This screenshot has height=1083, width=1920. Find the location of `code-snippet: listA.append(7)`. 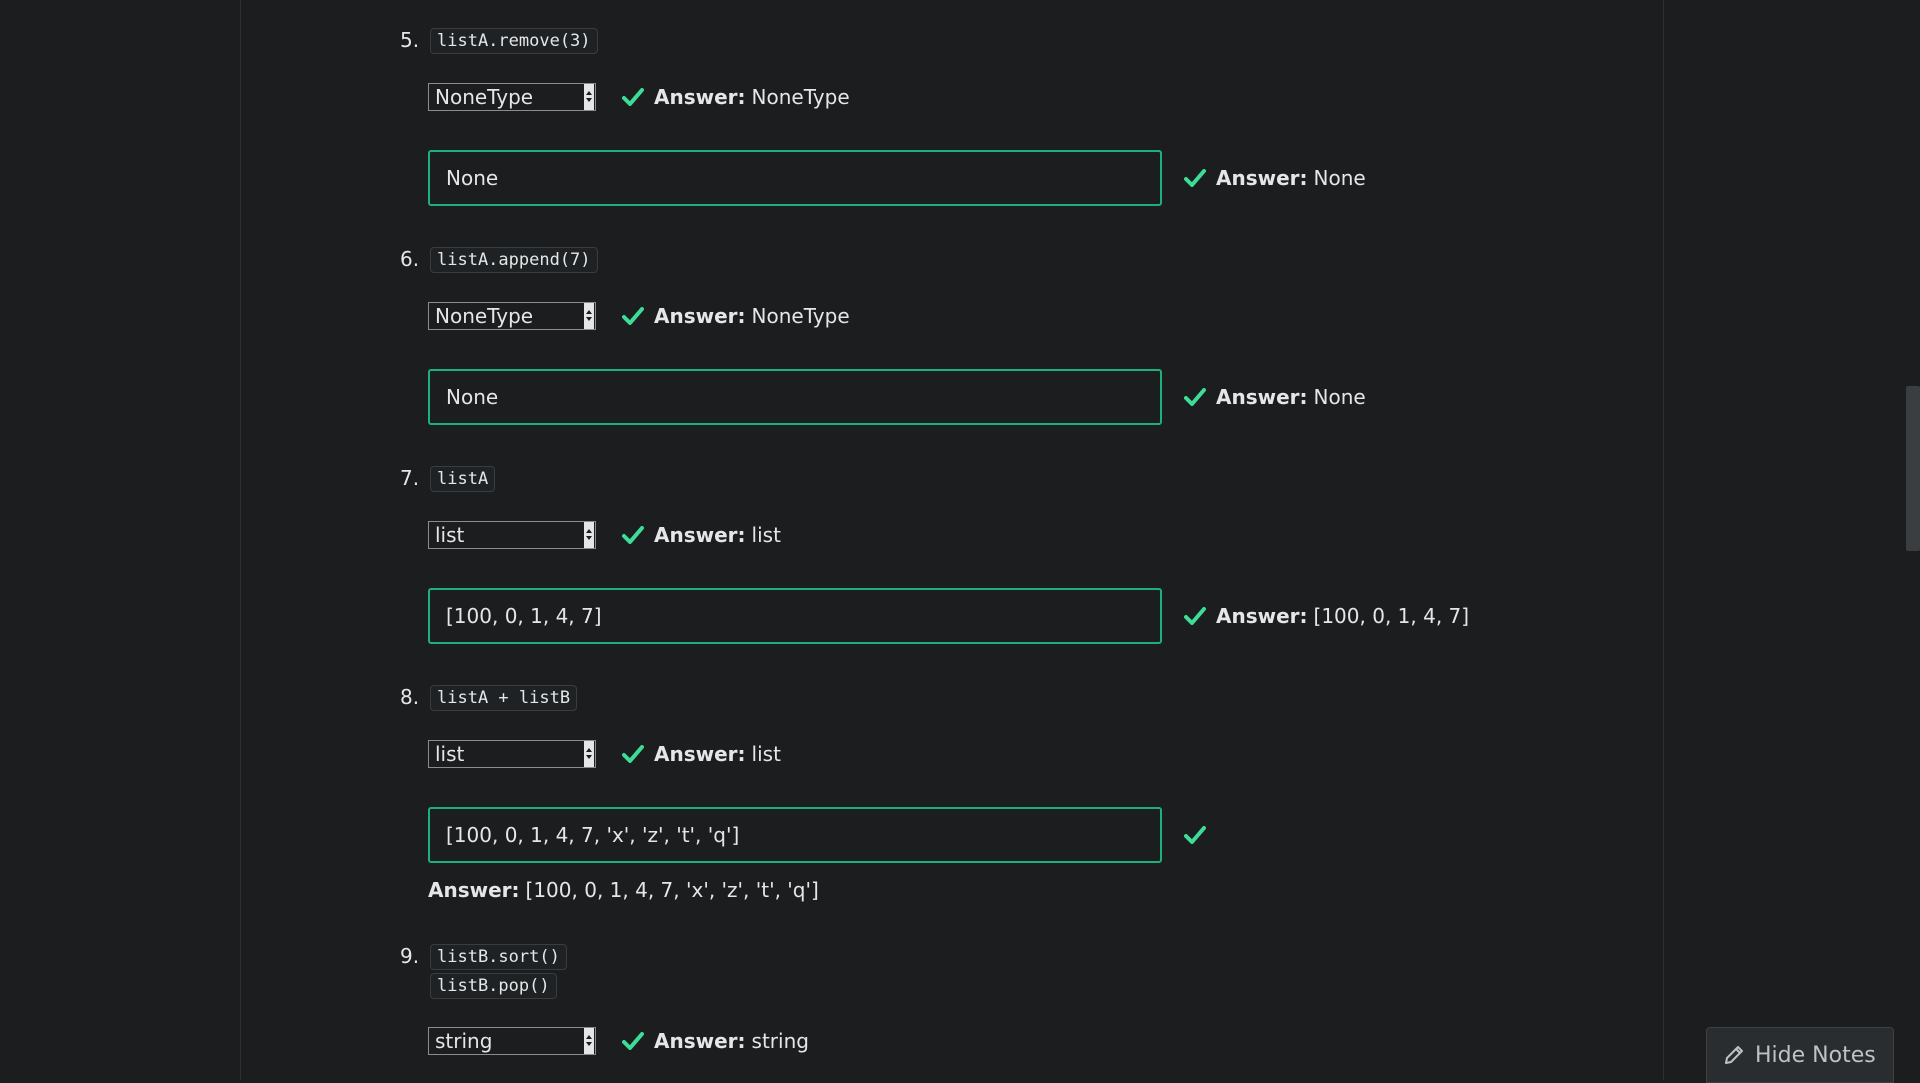

code-snippet: listA.append(7) is located at coordinates (514, 260).